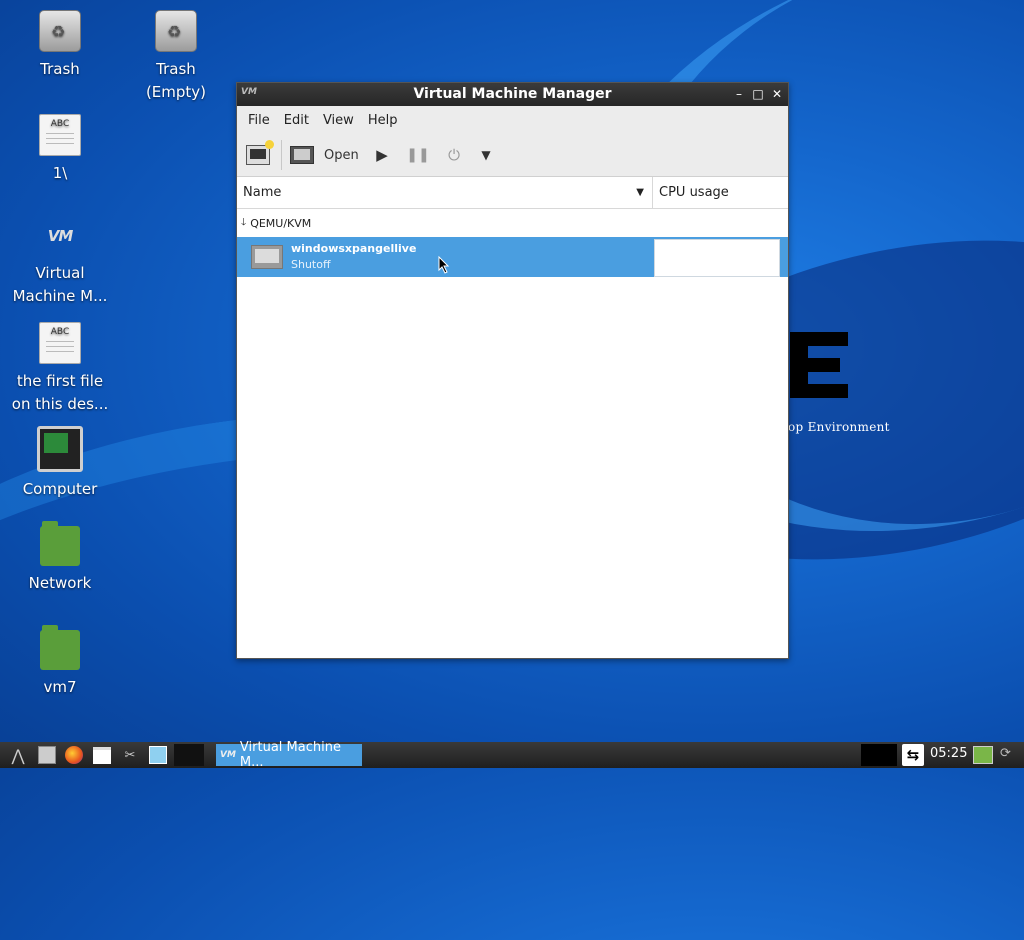 Image resolution: width=1024 pixels, height=940 pixels. I want to click on desktop-icon-trash-empty: Trash (Empty), so click(176, 57).